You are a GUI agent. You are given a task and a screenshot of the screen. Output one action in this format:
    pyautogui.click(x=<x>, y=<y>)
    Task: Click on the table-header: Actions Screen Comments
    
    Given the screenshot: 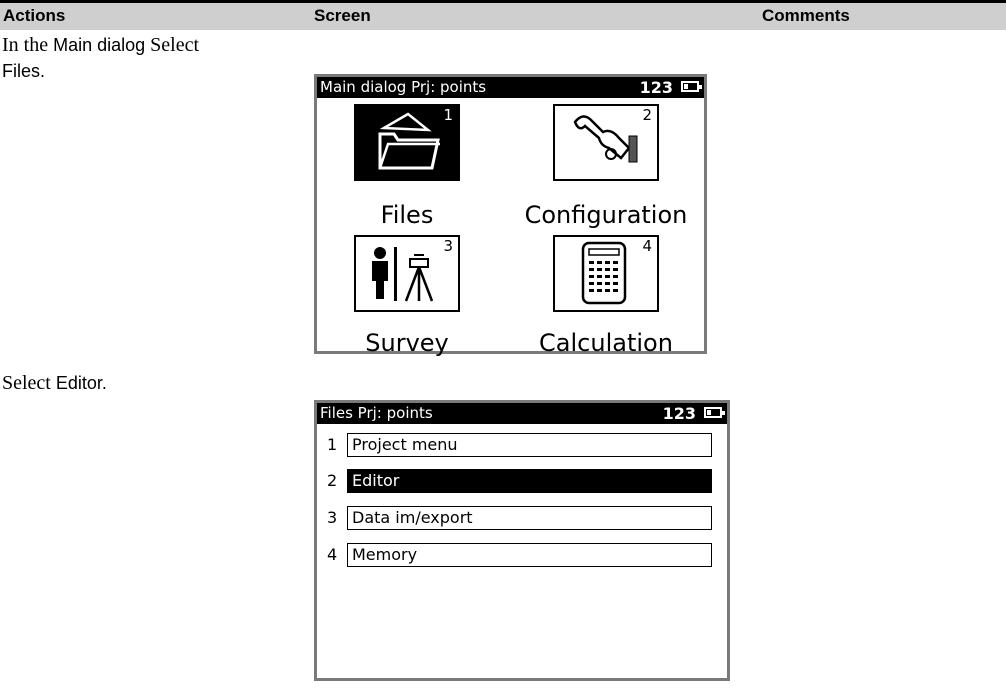 What is the action you would take?
    pyautogui.click(x=503, y=15)
    